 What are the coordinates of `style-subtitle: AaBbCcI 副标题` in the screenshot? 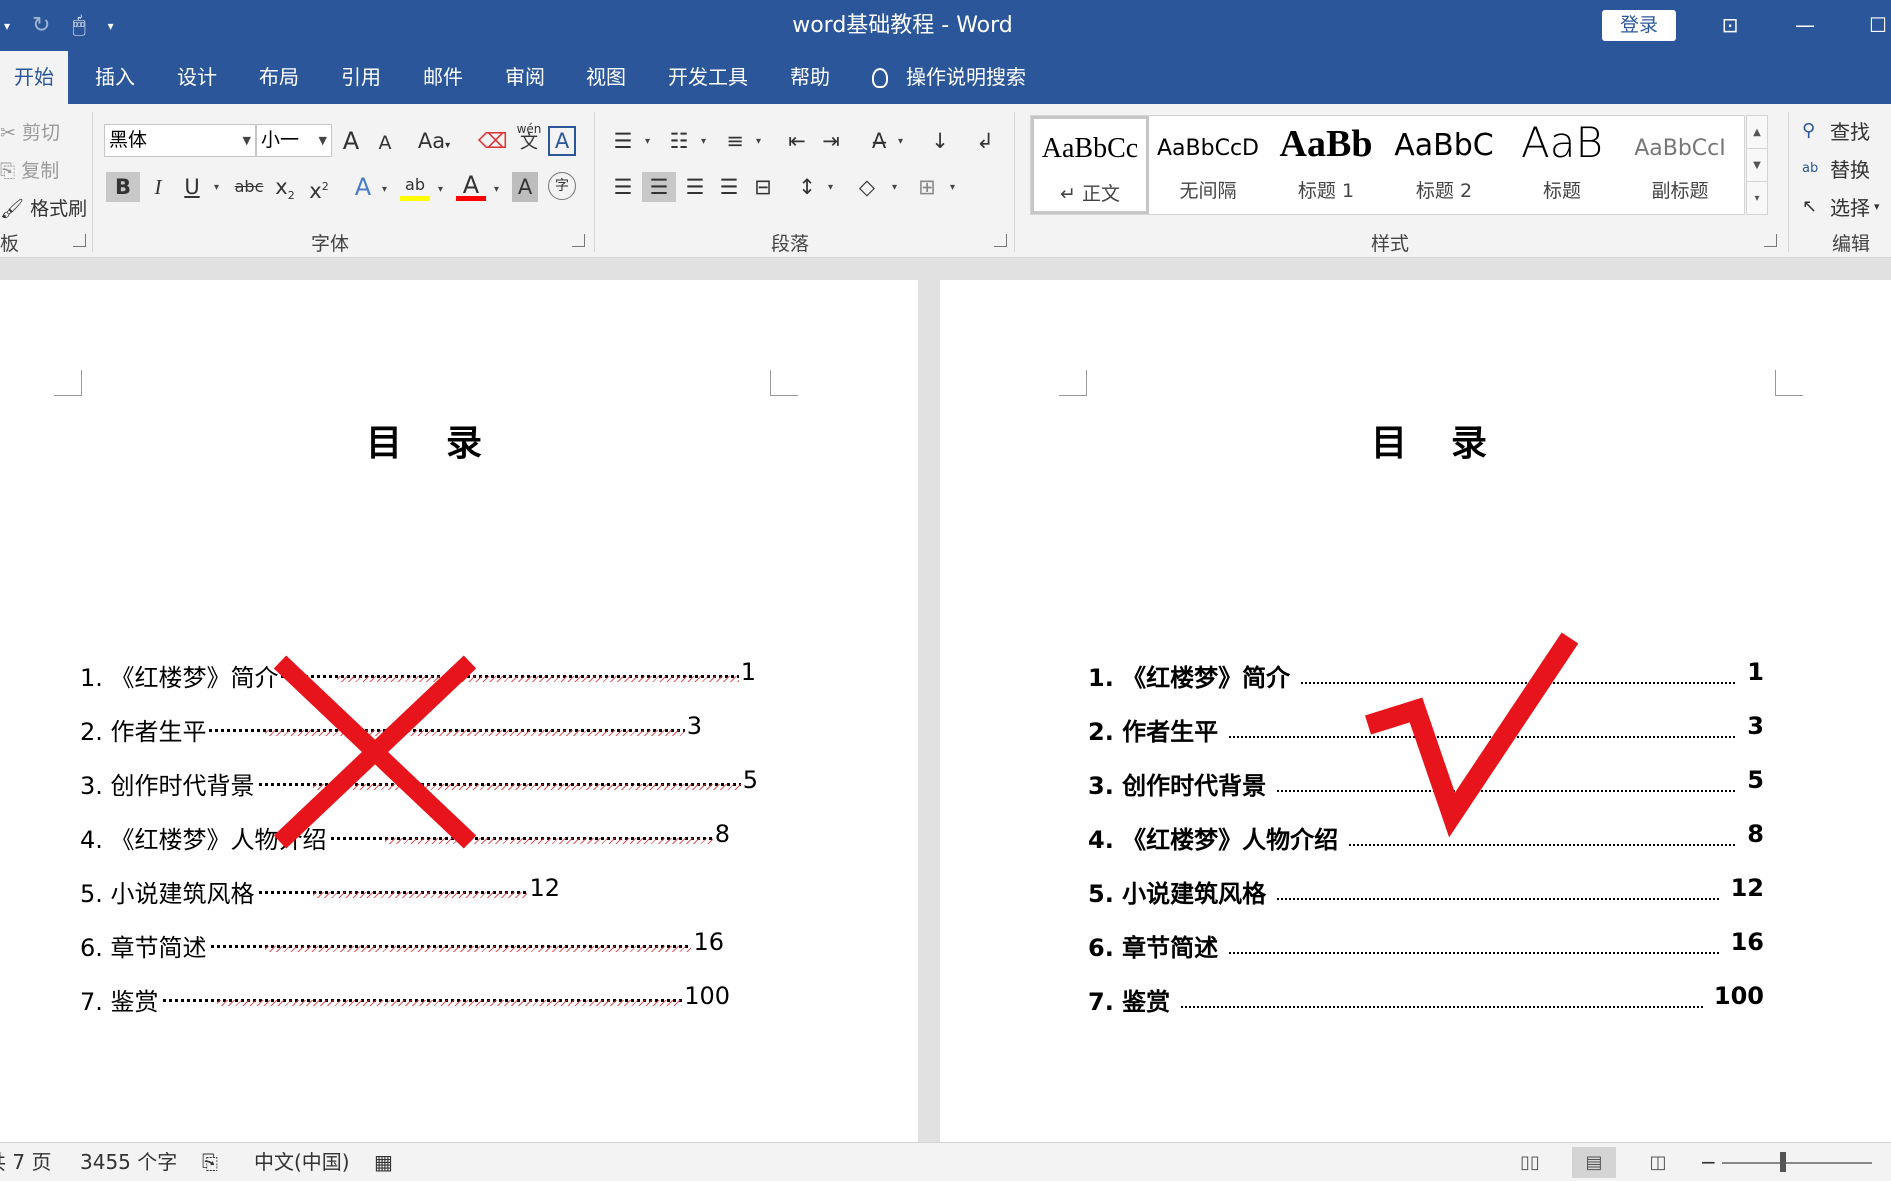 It's located at (1680, 165).